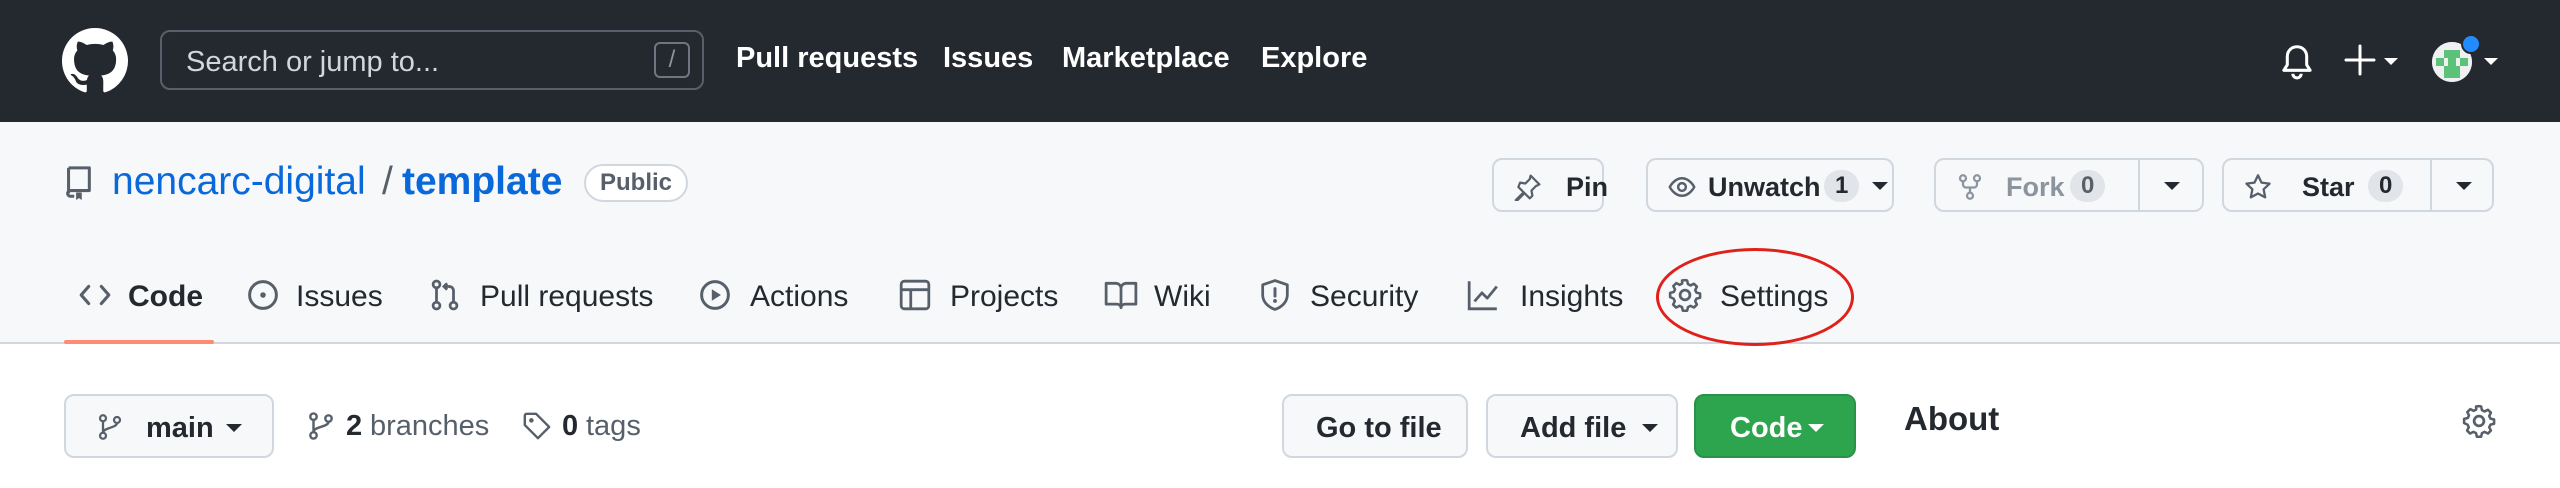  I want to click on tab-pull-requests: Pull requests, so click(543, 304).